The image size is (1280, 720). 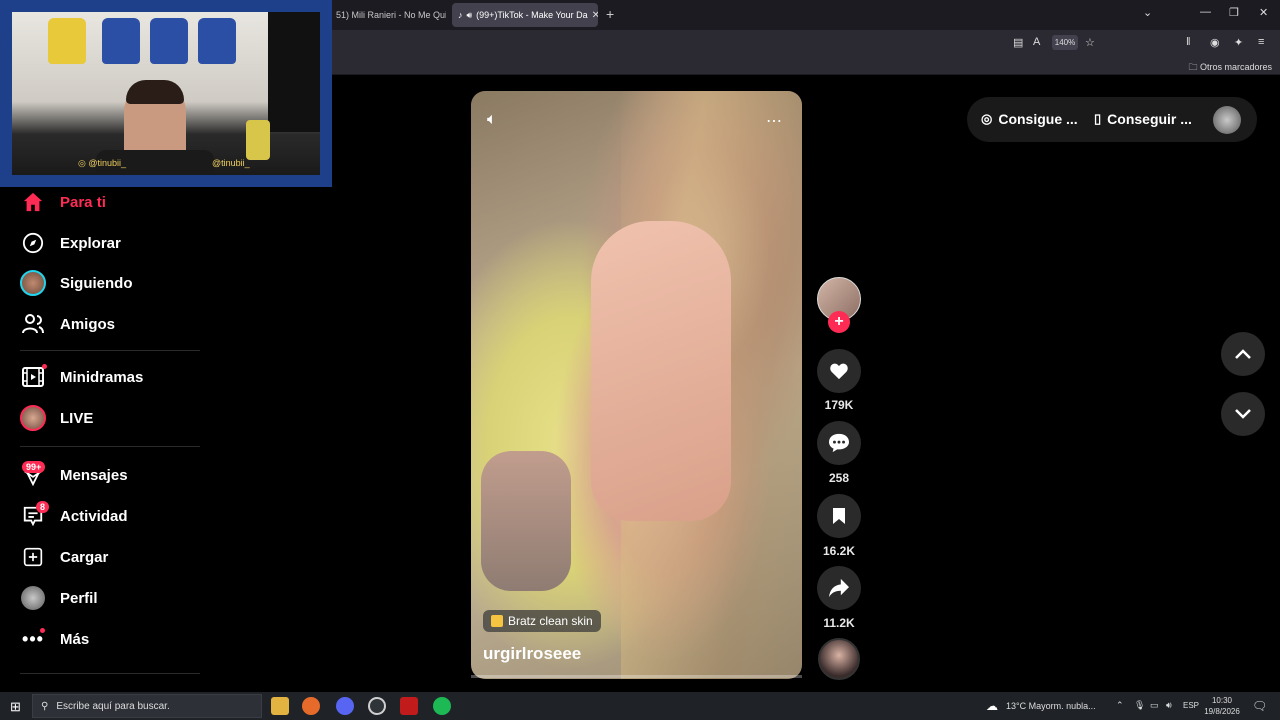 What do you see at coordinates (33, 638) in the screenshot?
I see `more-dots-icon: •••` at bounding box center [33, 638].